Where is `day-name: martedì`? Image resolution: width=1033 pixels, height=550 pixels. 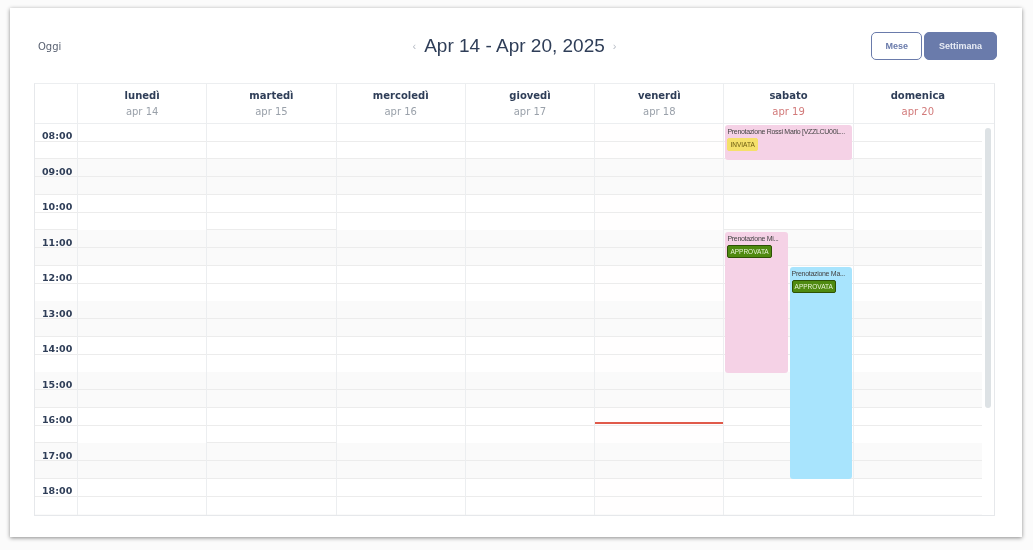
day-name: martedì is located at coordinates (271, 95).